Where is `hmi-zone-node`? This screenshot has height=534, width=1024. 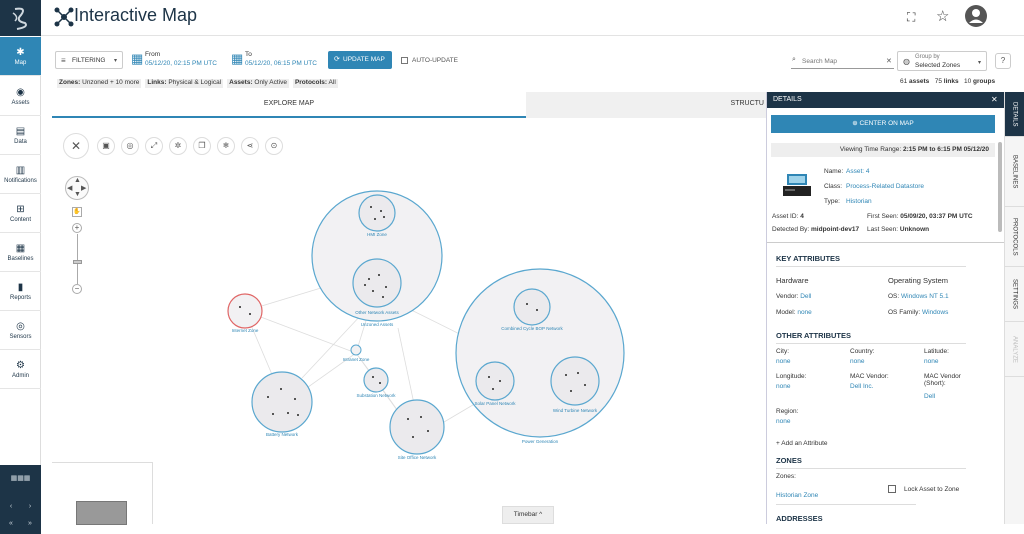
hmi-zone-node is located at coordinates (377, 213).